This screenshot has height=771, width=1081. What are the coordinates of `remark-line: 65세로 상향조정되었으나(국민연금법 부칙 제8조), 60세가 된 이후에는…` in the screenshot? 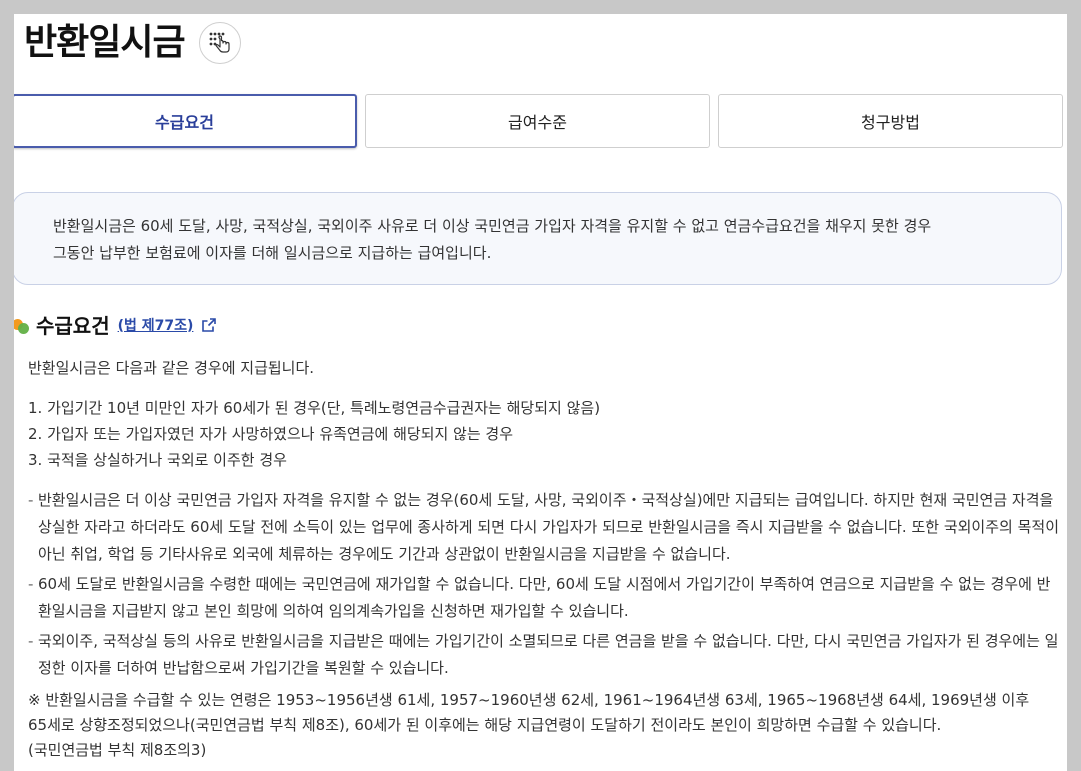 It's located at (485, 725).